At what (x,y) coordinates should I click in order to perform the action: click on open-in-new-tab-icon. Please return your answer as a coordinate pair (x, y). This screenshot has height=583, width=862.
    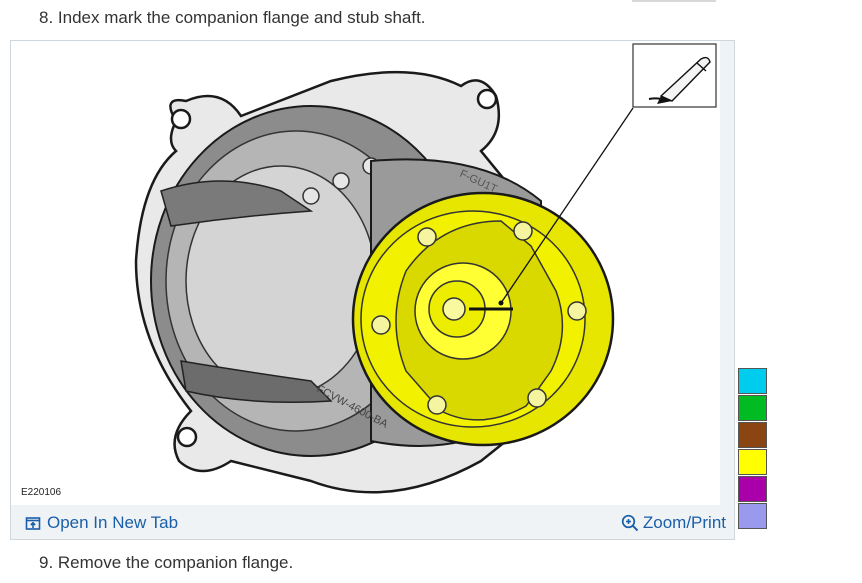
    Looking at the image, I should click on (33, 523).